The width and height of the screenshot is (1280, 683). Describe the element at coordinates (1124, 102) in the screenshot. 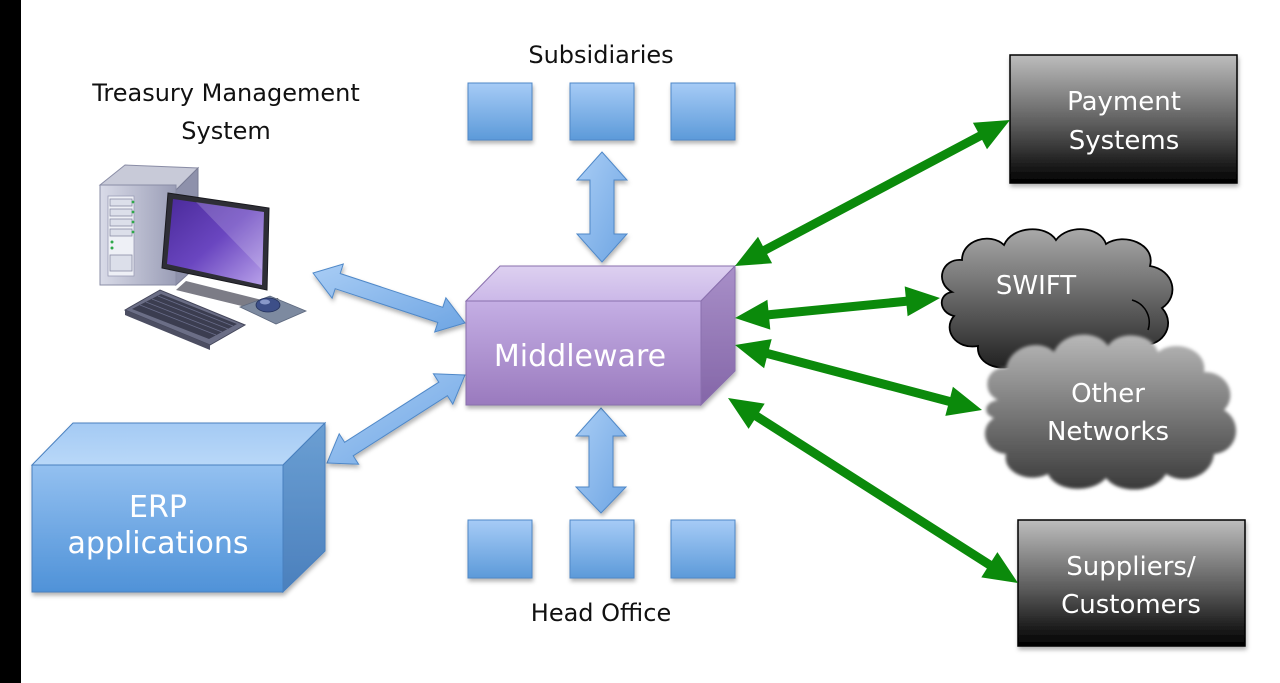

I see `payment-label-line1: Payment` at that location.